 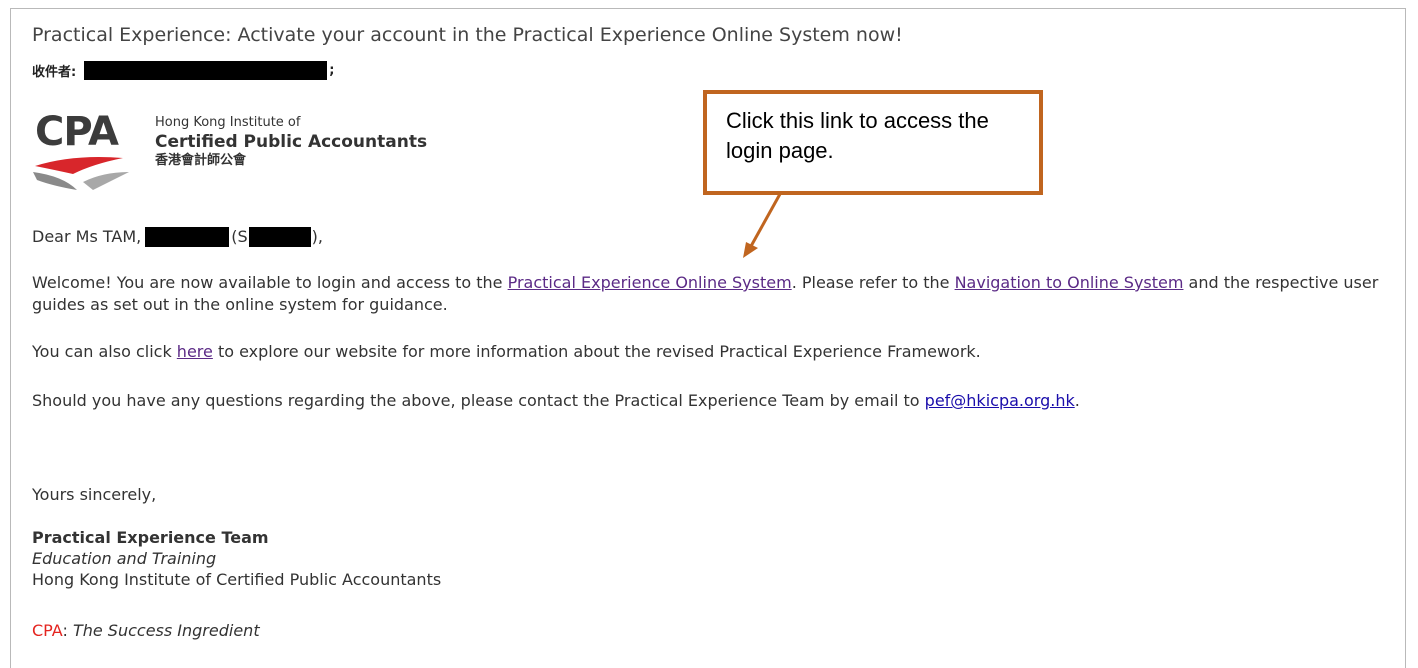 I want to click on tagline: CPA: The Success Ingredient, so click(x=146, y=631).